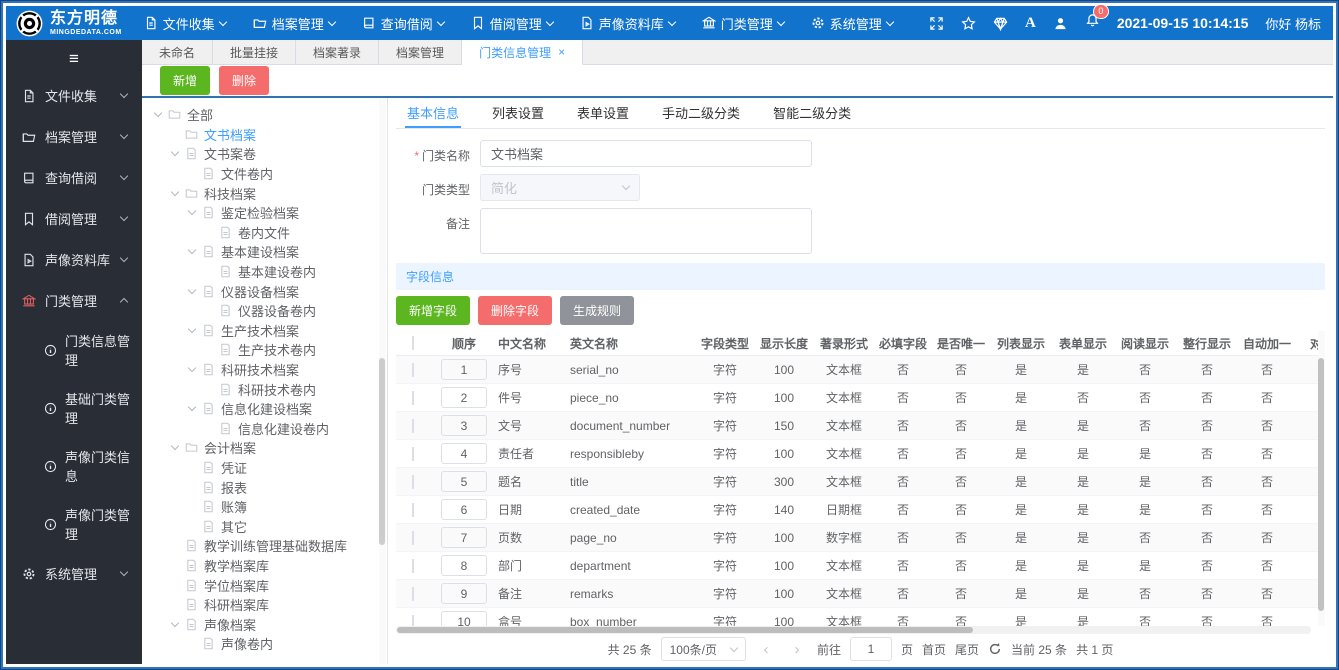 The height and width of the screenshot is (670, 1339). I want to click on refresh-icon, so click(995, 649).